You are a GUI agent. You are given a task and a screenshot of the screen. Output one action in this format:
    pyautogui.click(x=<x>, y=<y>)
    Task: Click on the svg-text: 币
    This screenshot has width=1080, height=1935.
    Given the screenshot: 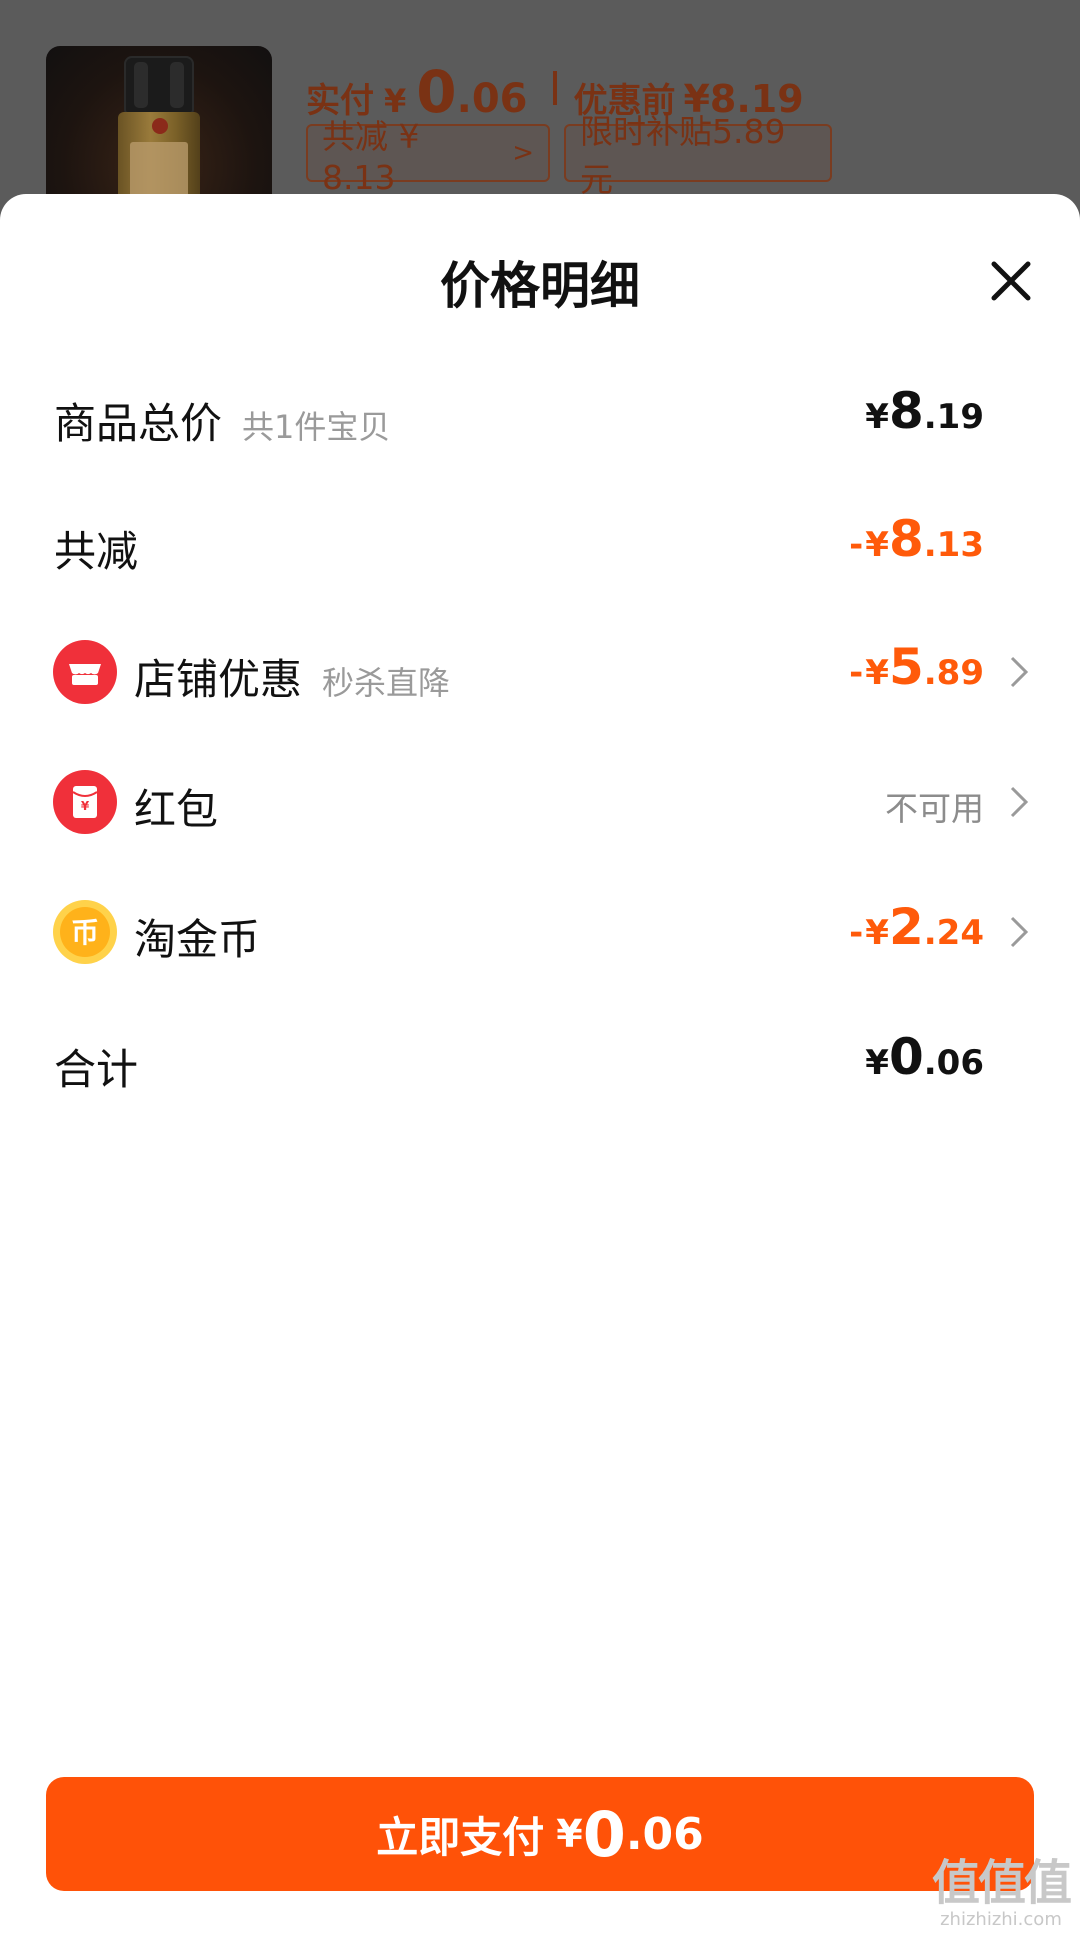 What is the action you would take?
    pyautogui.click(x=85, y=932)
    